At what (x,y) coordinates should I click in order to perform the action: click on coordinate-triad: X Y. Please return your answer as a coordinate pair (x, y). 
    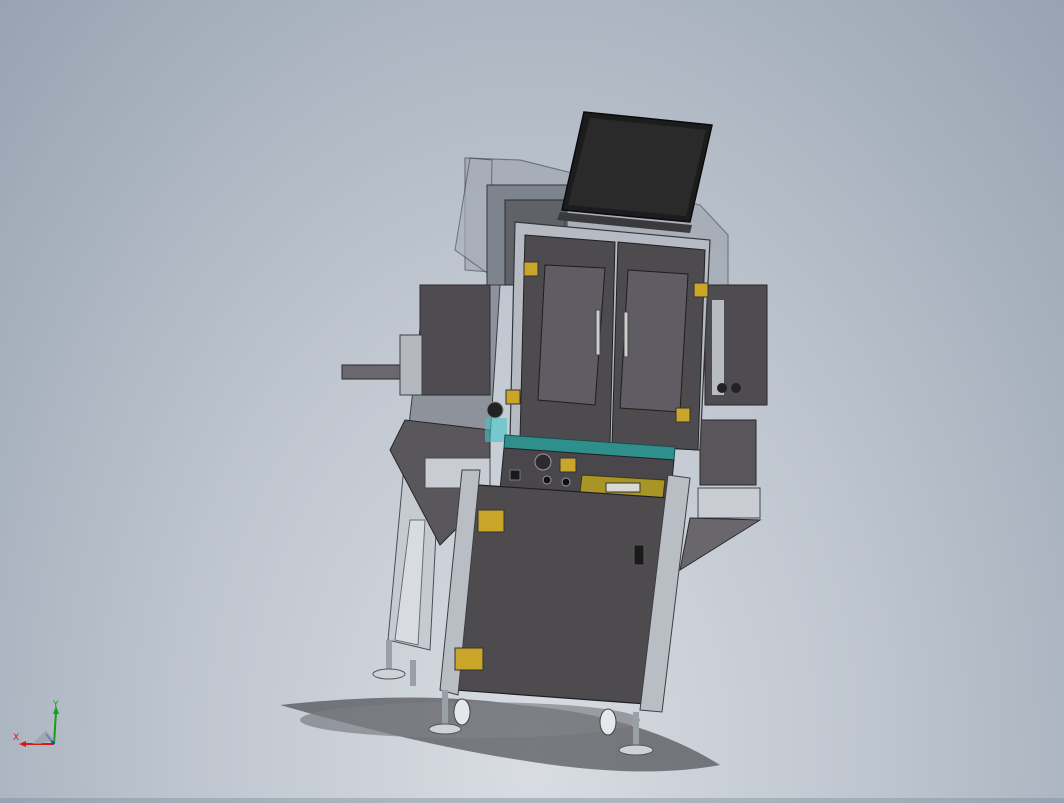
    Looking at the image, I should click on (40, 728).